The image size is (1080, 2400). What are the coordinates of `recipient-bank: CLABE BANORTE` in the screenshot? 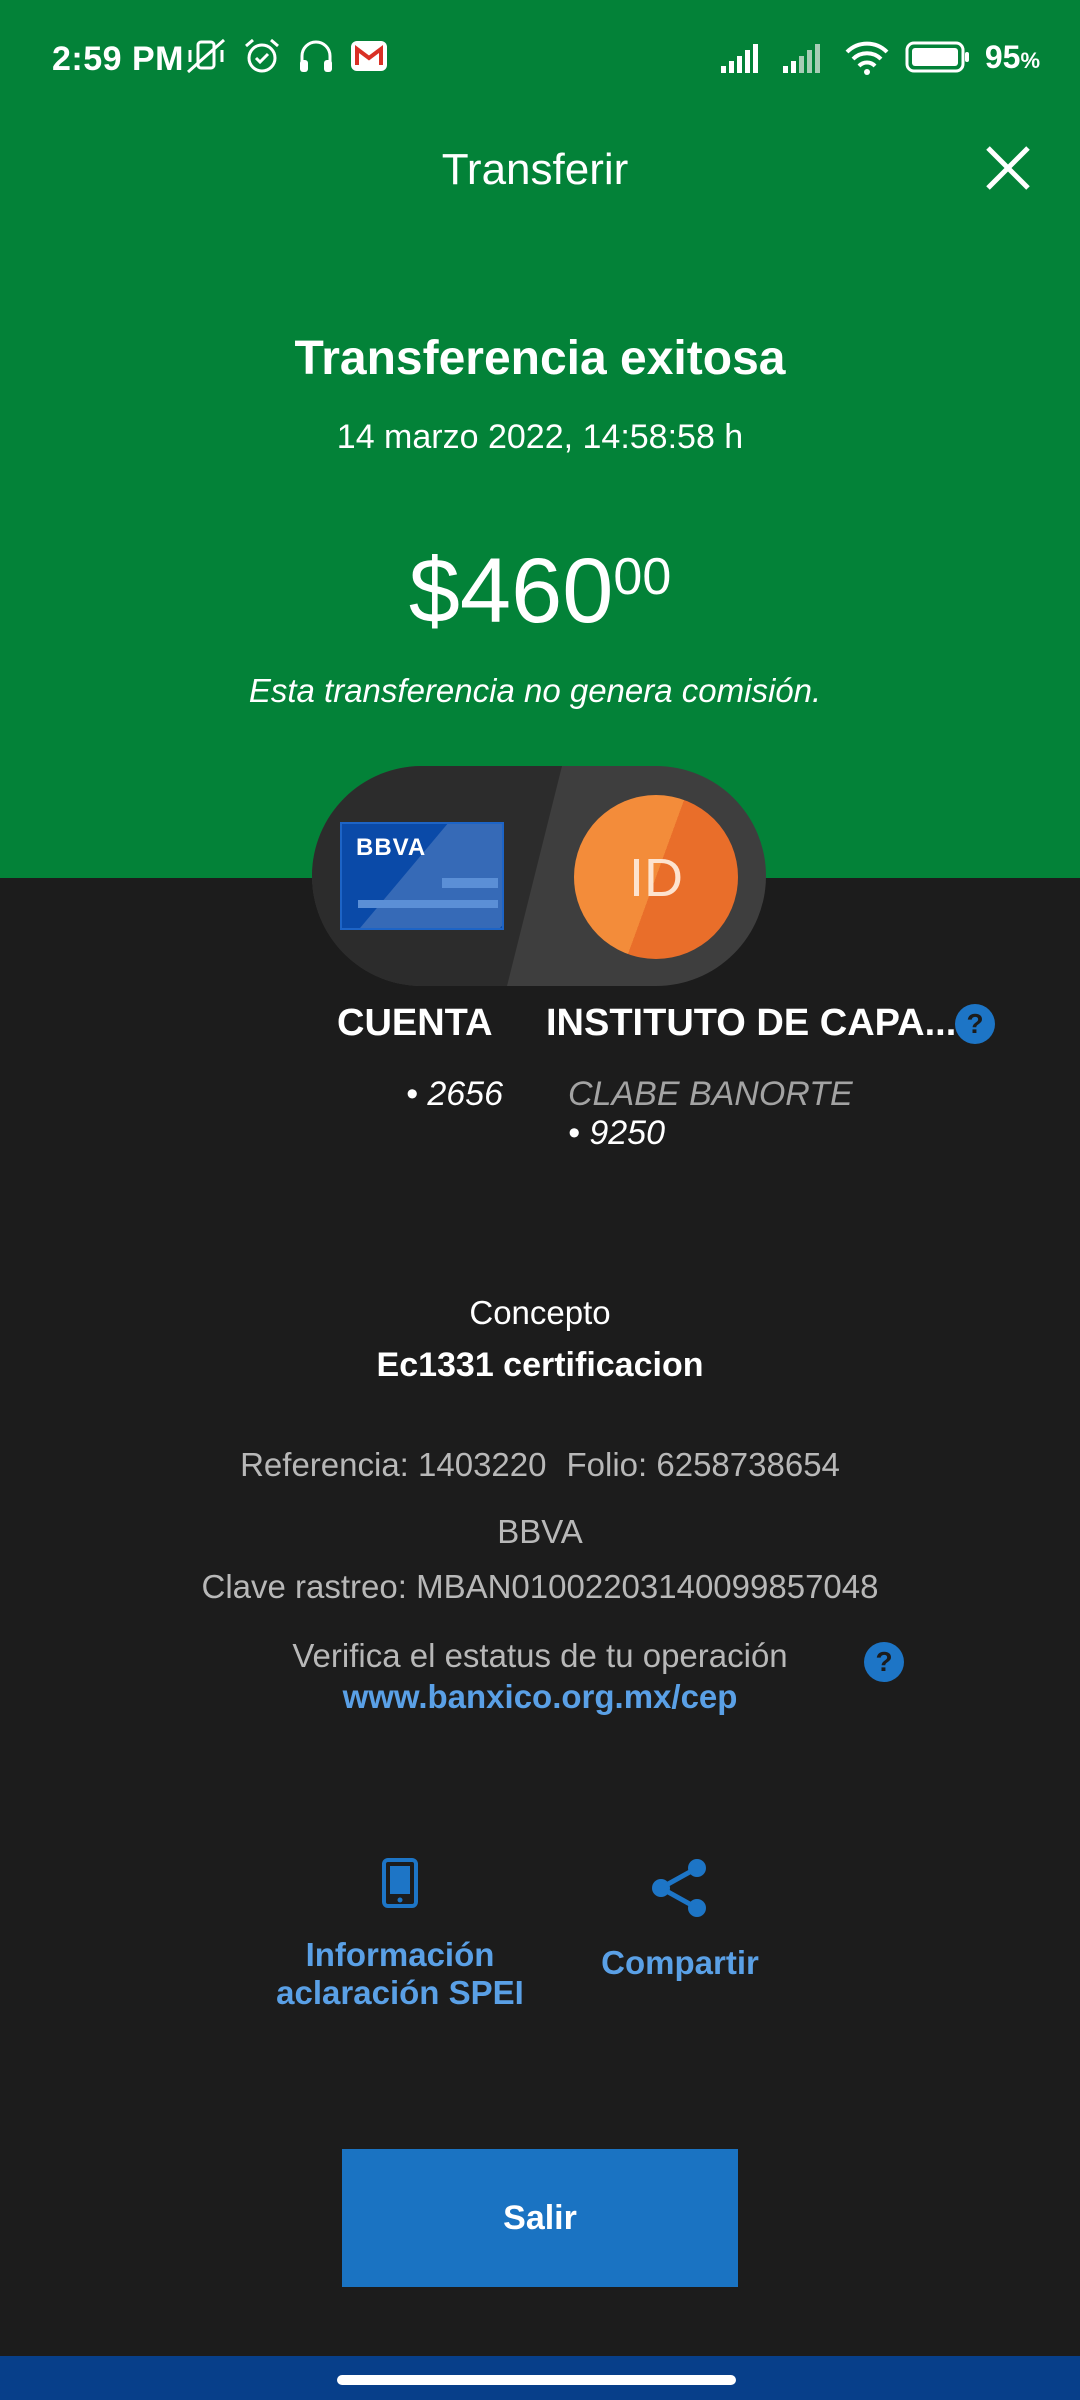 It's located at (710, 1094).